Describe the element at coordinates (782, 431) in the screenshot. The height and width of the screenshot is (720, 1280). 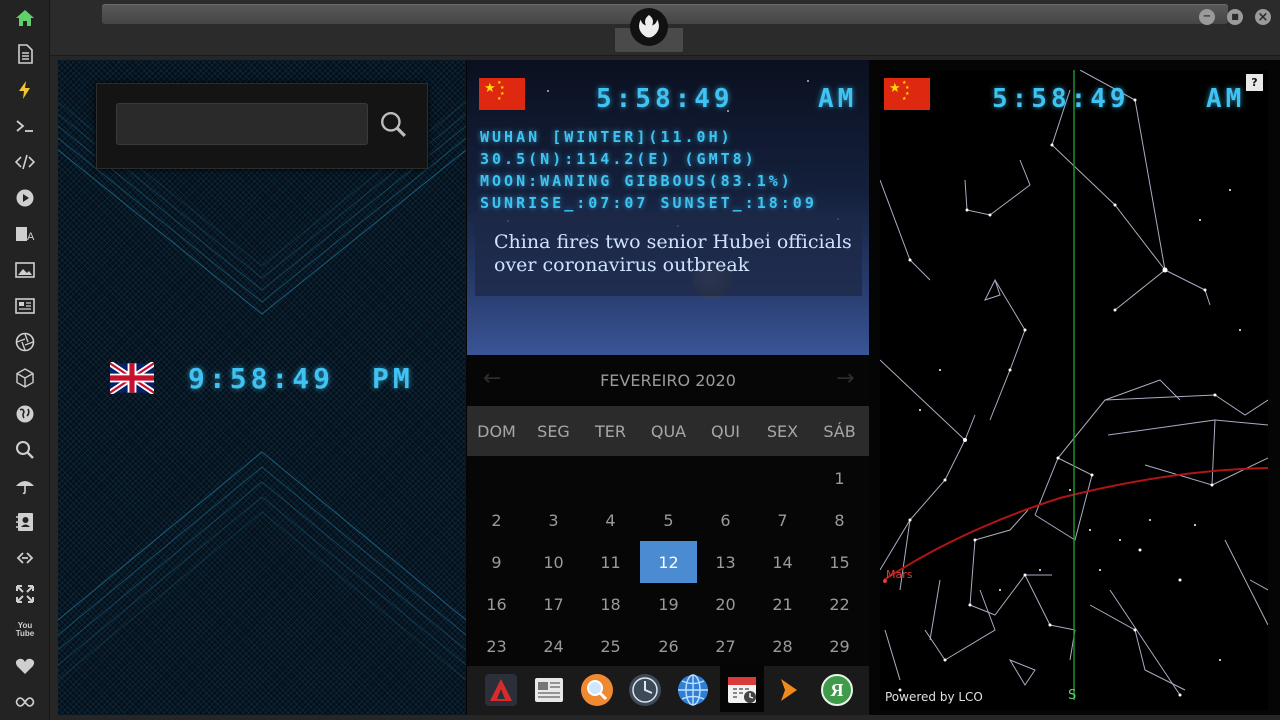
I see `weekday-label: SEX` at that location.